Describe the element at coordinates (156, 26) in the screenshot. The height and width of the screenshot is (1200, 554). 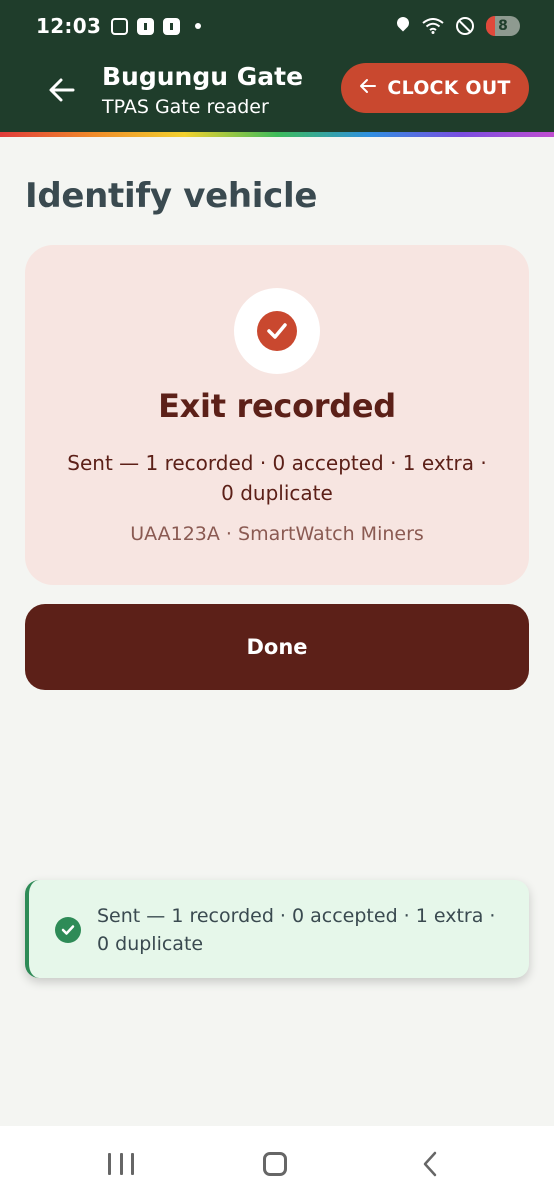
I see `status-notification-icons` at that location.